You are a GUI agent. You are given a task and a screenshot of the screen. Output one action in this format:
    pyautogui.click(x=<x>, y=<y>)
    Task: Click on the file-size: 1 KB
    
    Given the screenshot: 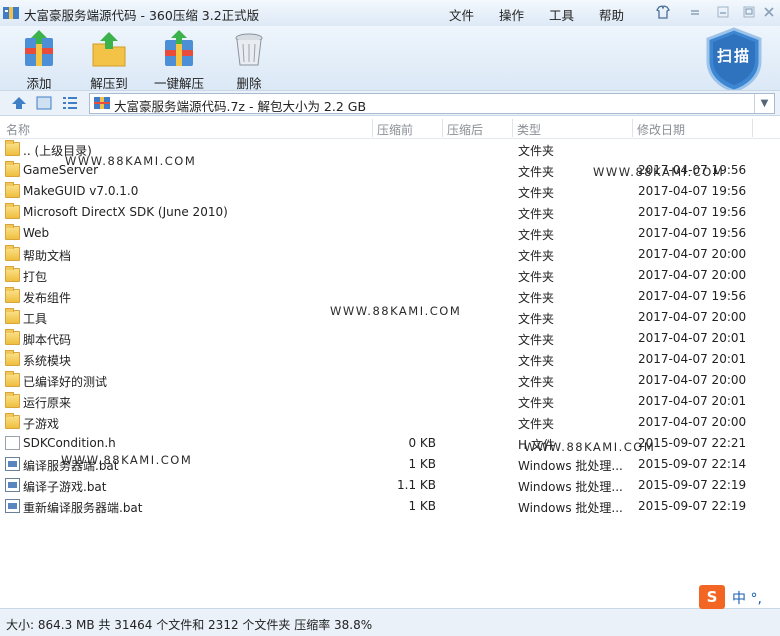 What is the action you would take?
    pyautogui.click(x=422, y=464)
    